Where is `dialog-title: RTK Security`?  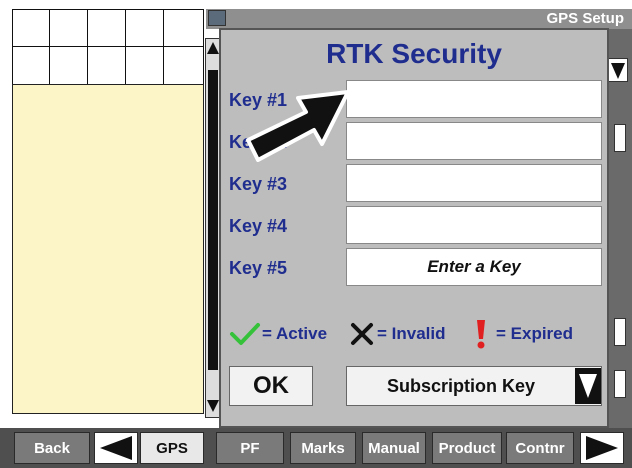 dialog-title: RTK Security is located at coordinates (414, 53).